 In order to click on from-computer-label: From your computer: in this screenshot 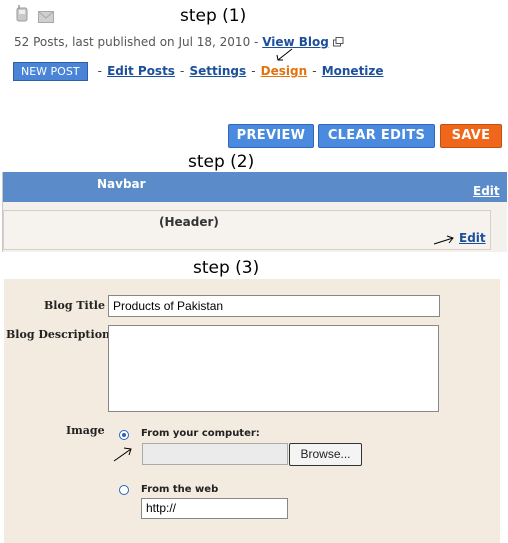, I will do `click(200, 433)`.